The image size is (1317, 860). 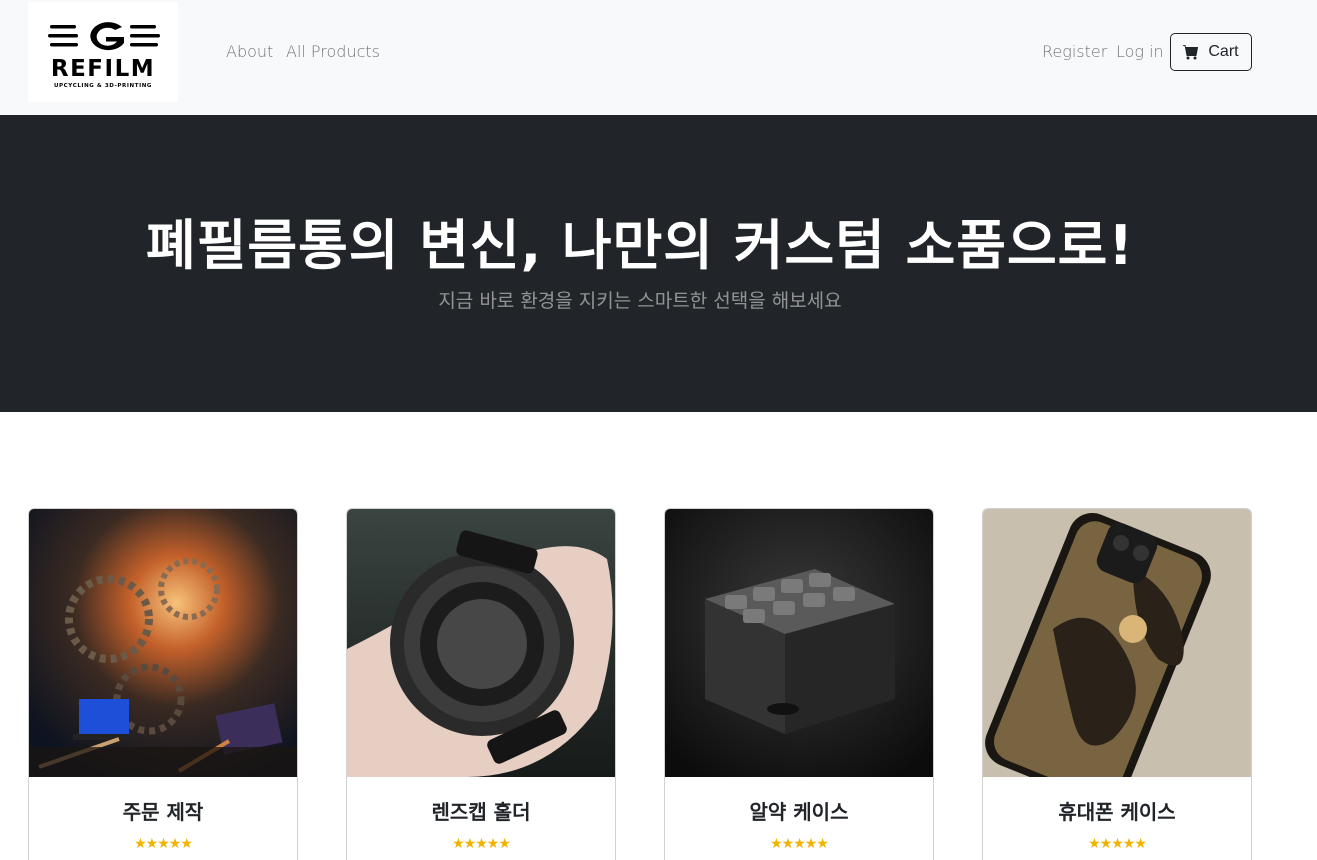 I want to click on product-card-pill-case: 알약 케이스 ★★★★★, so click(x=799, y=684).